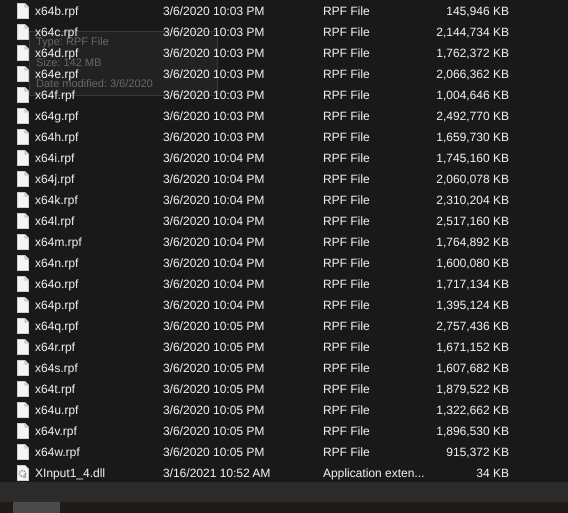 This screenshot has height=513, width=568. What do you see at coordinates (99, 115) in the screenshot?
I see `file-name: x64g.rpf` at bounding box center [99, 115].